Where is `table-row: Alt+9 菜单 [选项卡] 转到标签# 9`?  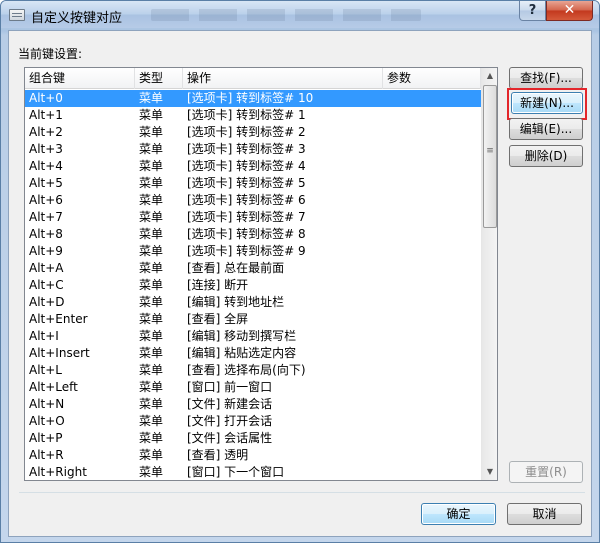 table-row: Alt+9 菜单 [选项卡] 转到标签# 9 is located at coordinates (253, 251).